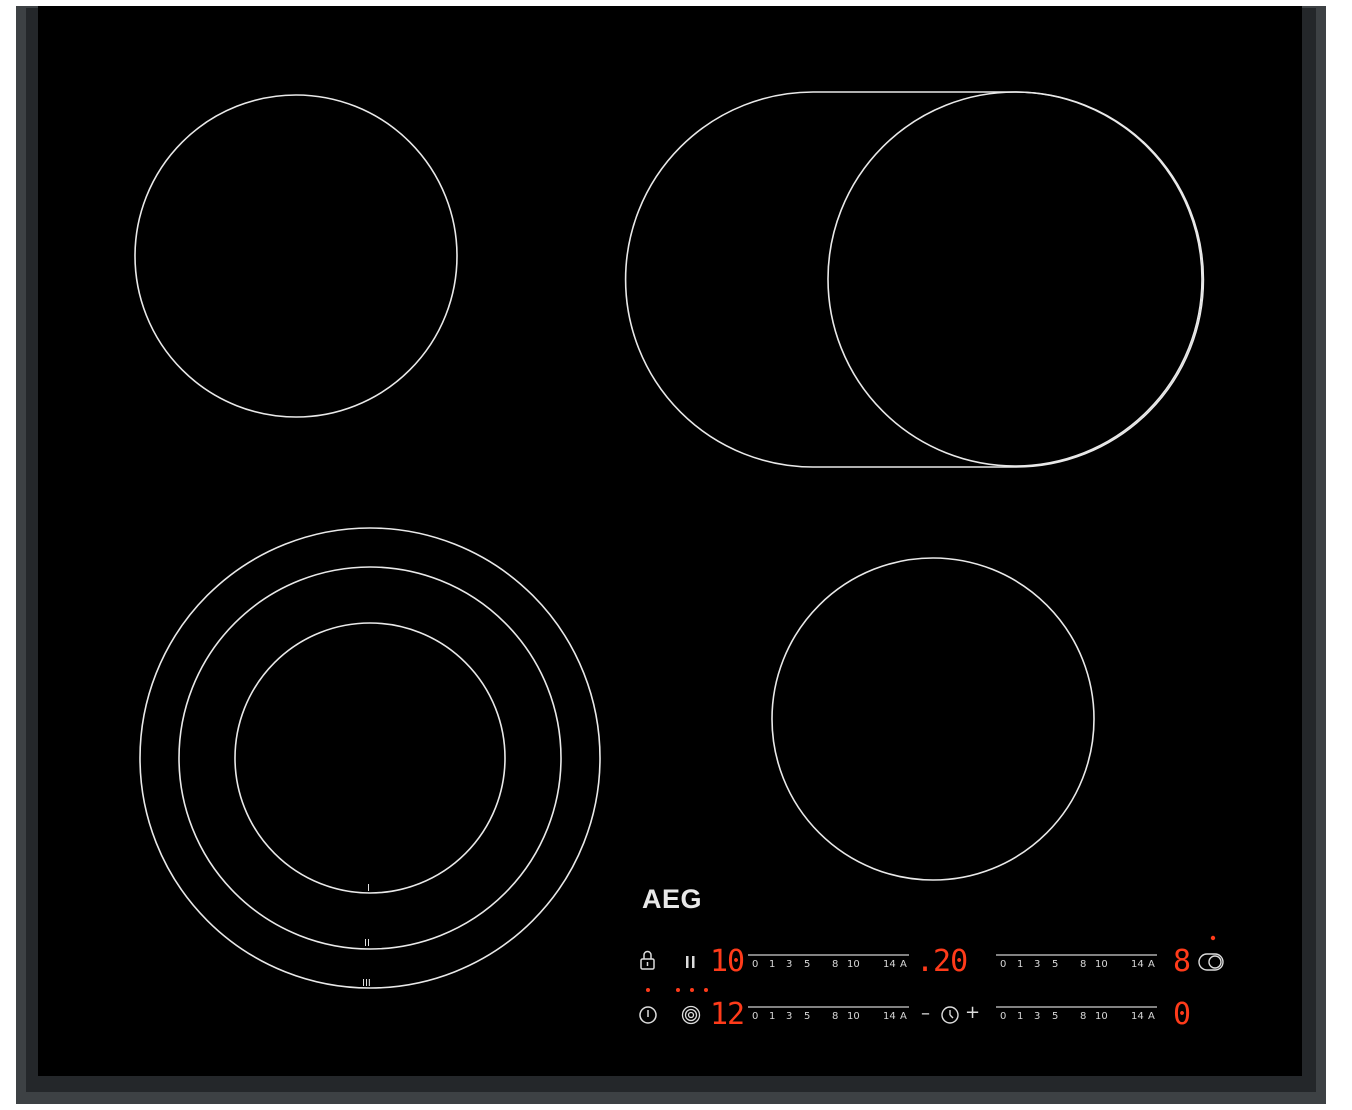  I want to click on display-timer: .20, so click(942, 961).